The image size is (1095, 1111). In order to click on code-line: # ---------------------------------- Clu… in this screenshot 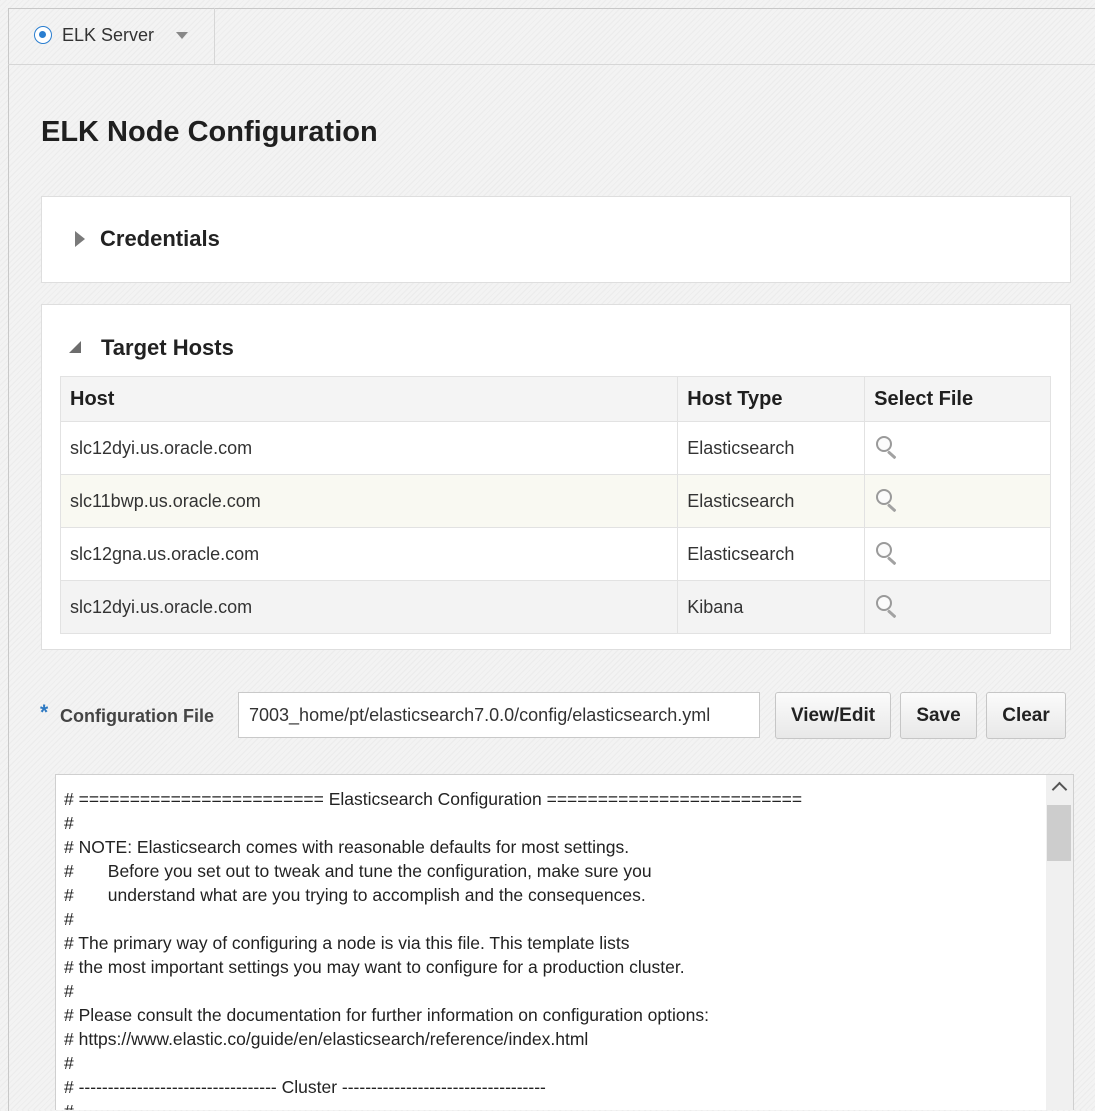, I will do `click(305, 1087)`.